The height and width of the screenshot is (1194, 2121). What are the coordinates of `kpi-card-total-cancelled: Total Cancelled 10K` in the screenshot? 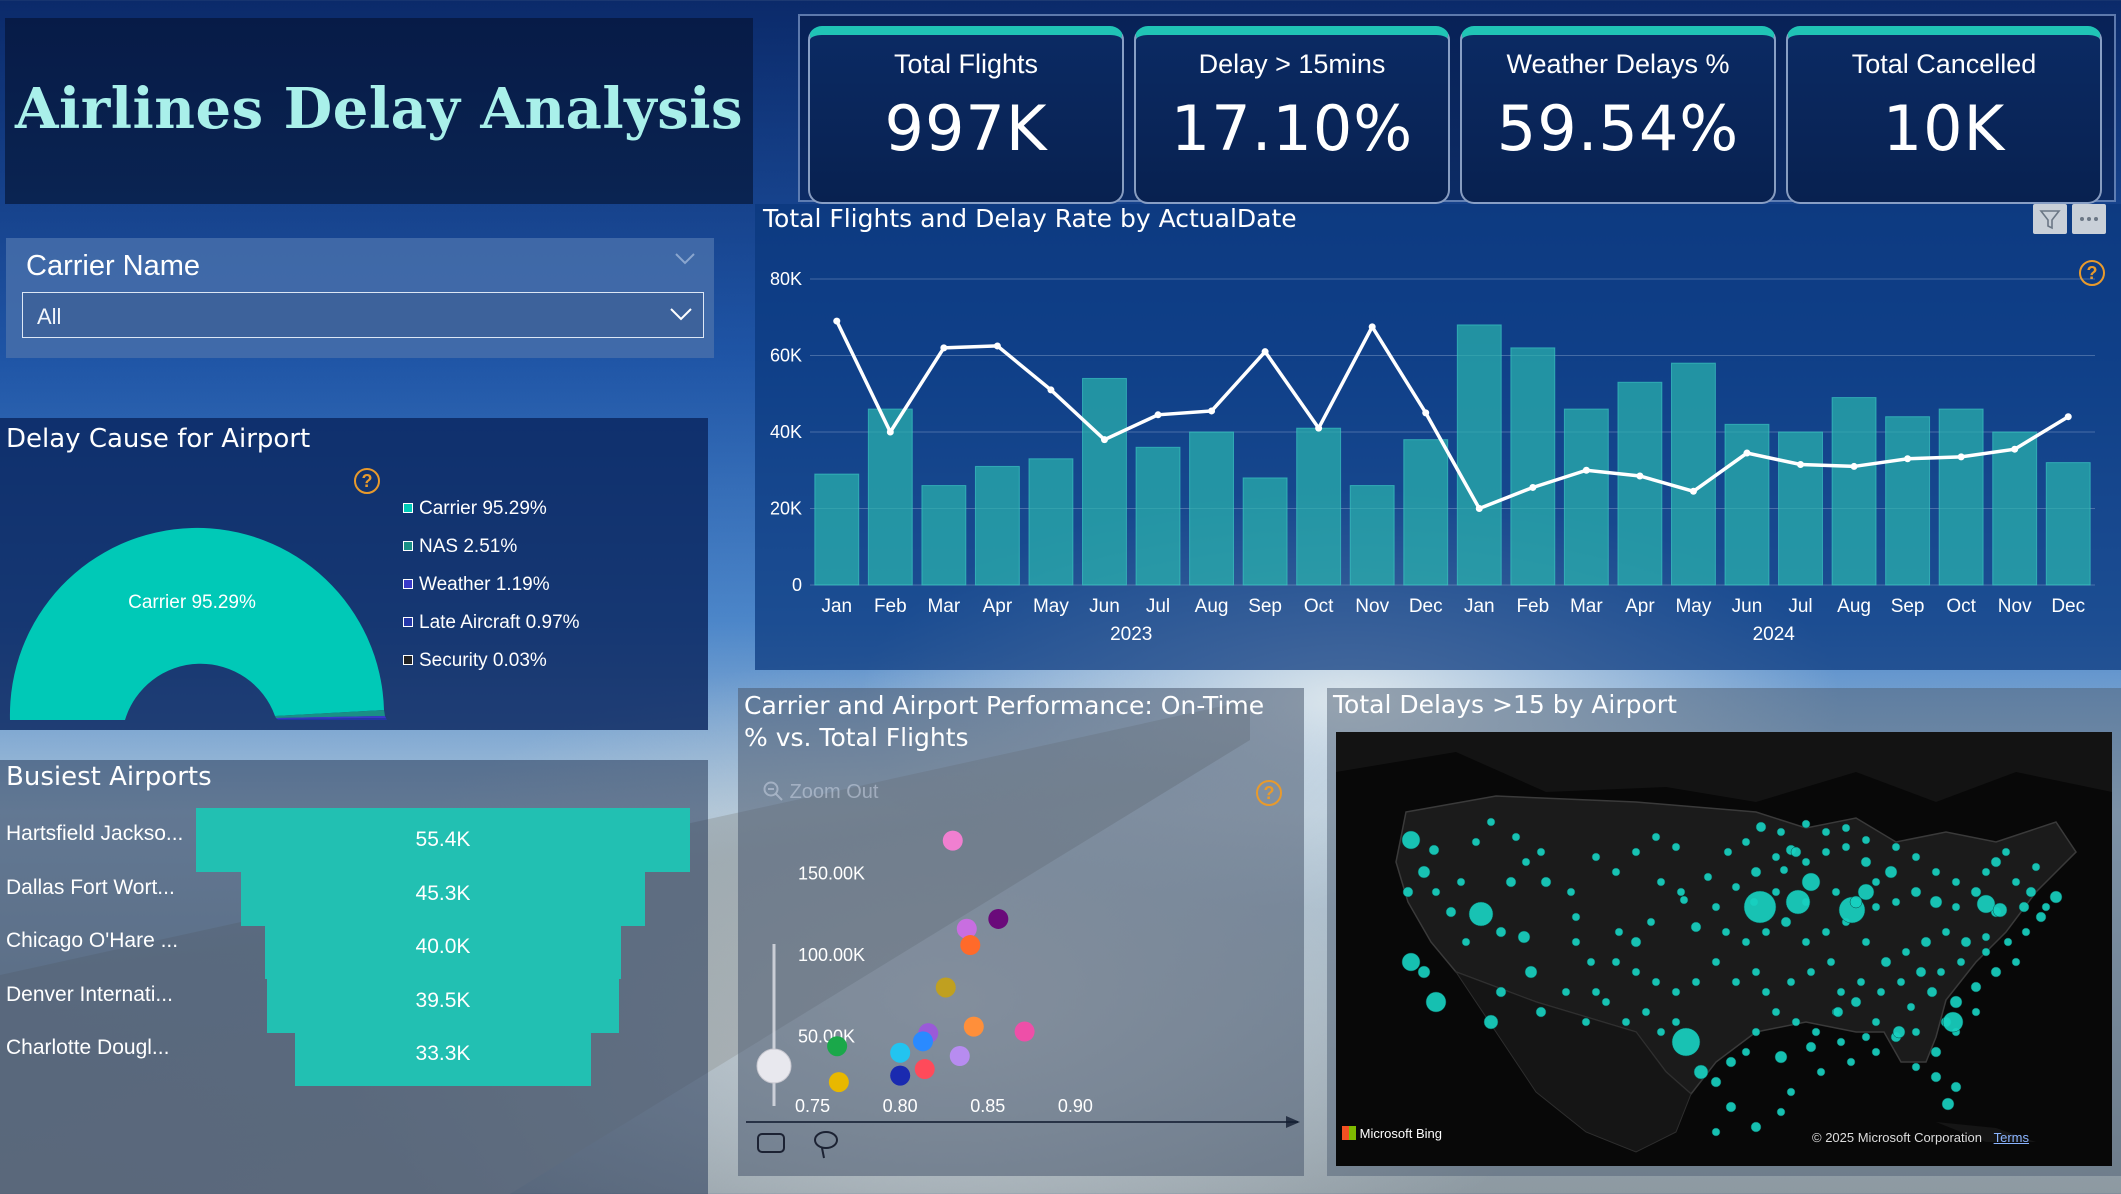 It's located at (1944, 115).